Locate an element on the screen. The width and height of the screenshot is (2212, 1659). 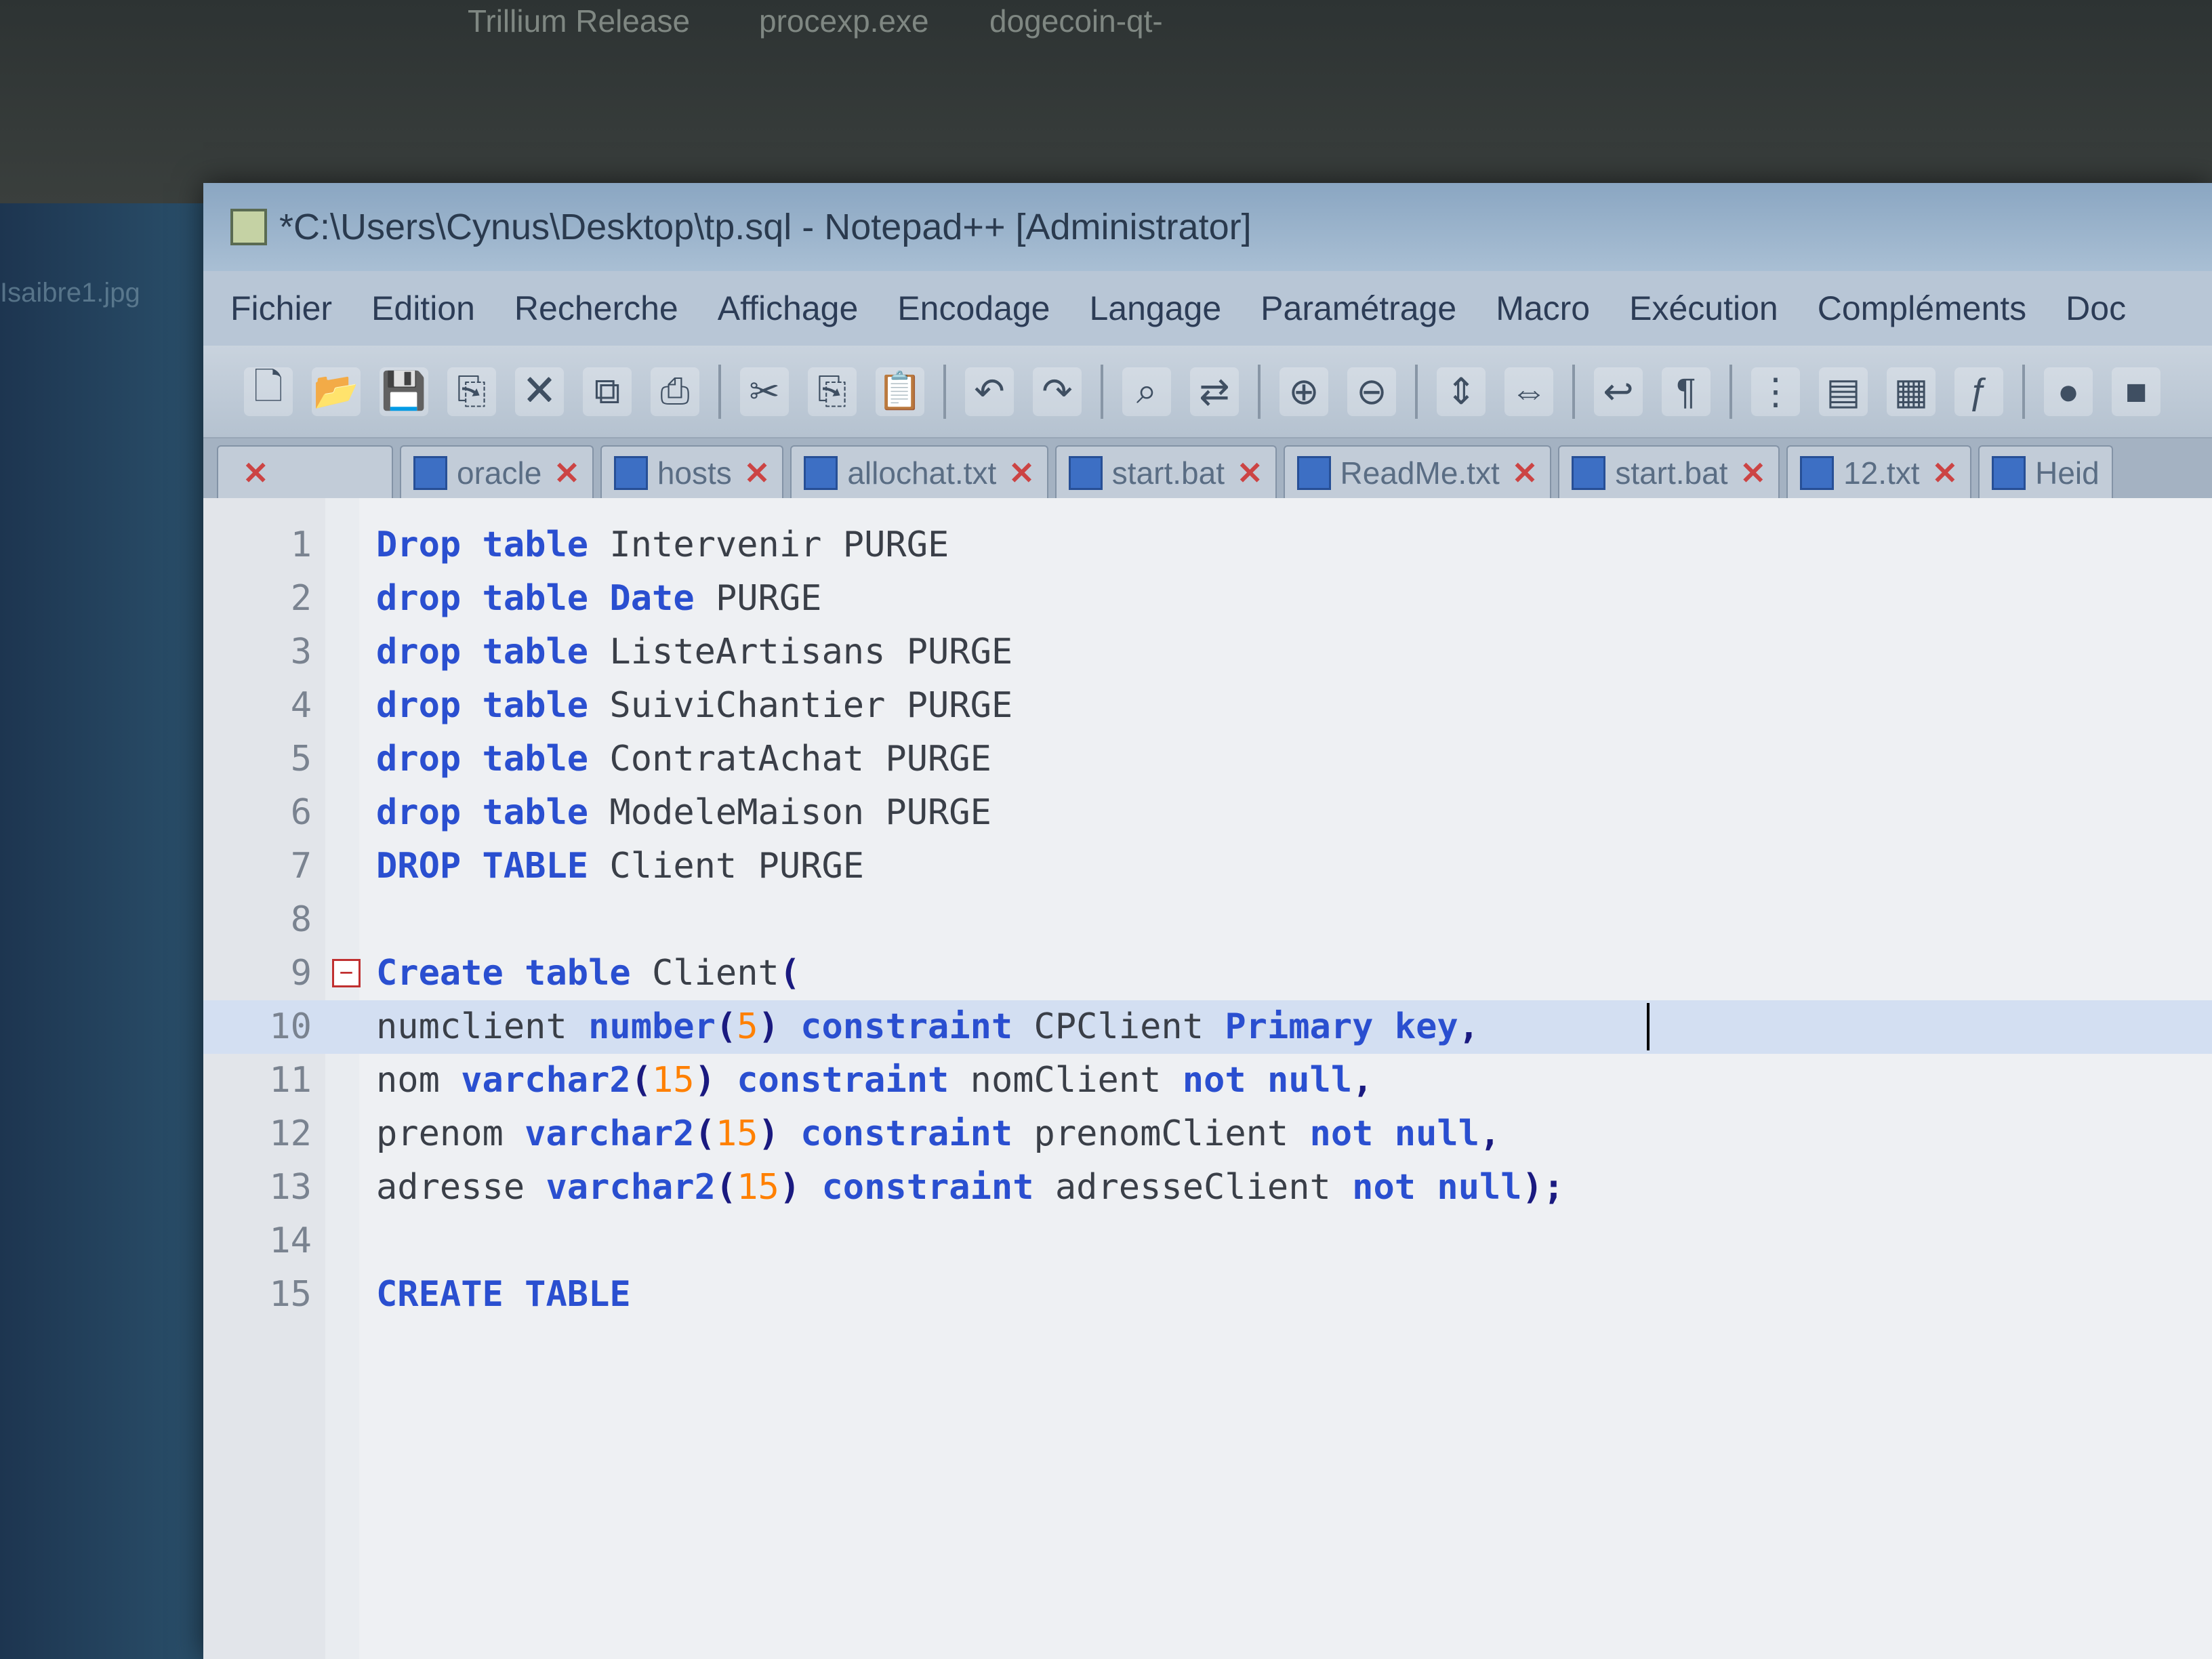
menu-item-execution: Exécution is located at coordinates (1704, 308).